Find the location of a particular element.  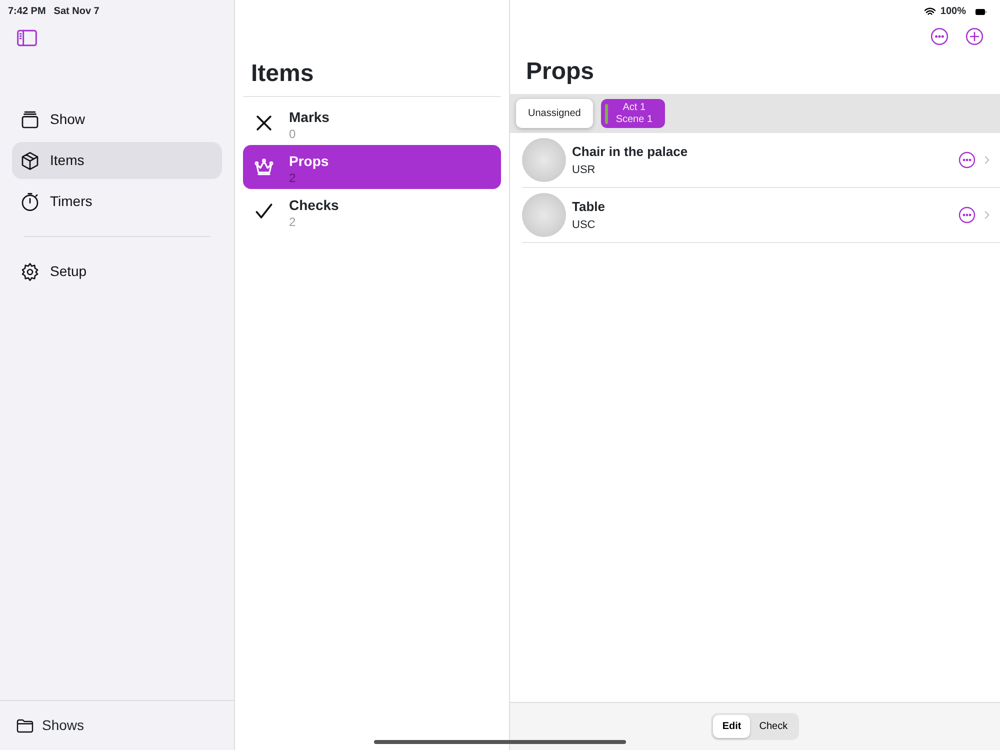

mode-tab: Edit is located at coordinates (731, 726).